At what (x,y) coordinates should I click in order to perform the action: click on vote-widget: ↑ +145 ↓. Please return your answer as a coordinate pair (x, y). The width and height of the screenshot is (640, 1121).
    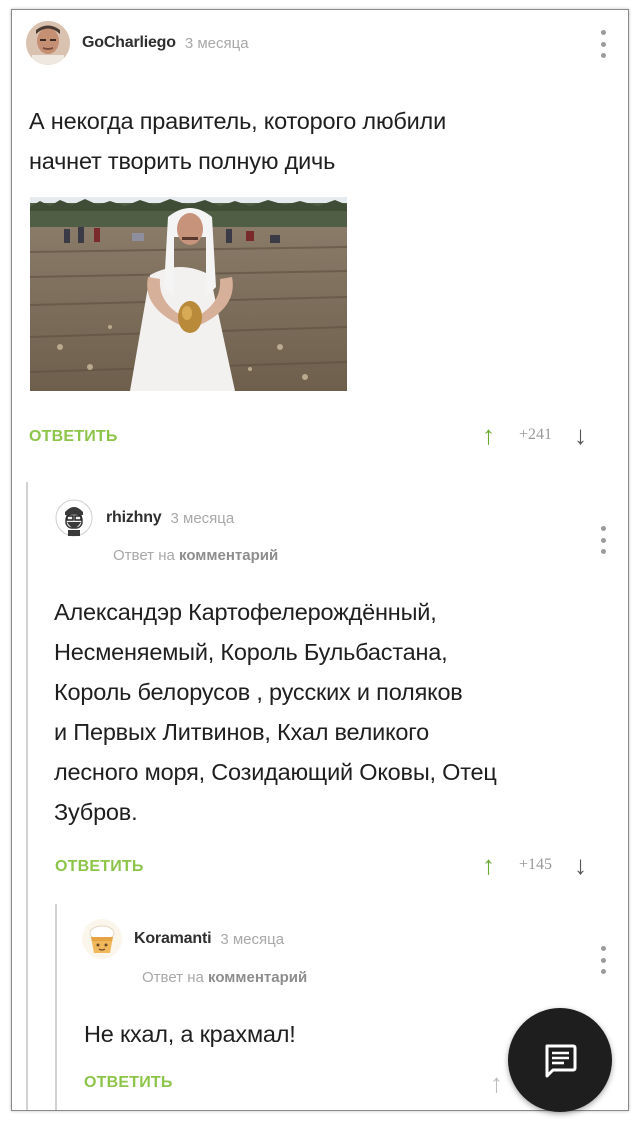
    Looking at the image, I should click on (534, 865).